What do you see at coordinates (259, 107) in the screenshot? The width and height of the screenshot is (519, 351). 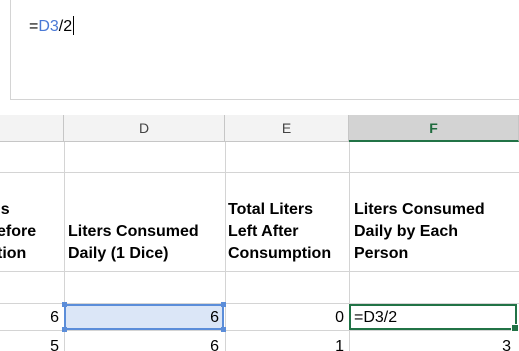 I see `gap` at bounding box center [259, 107].